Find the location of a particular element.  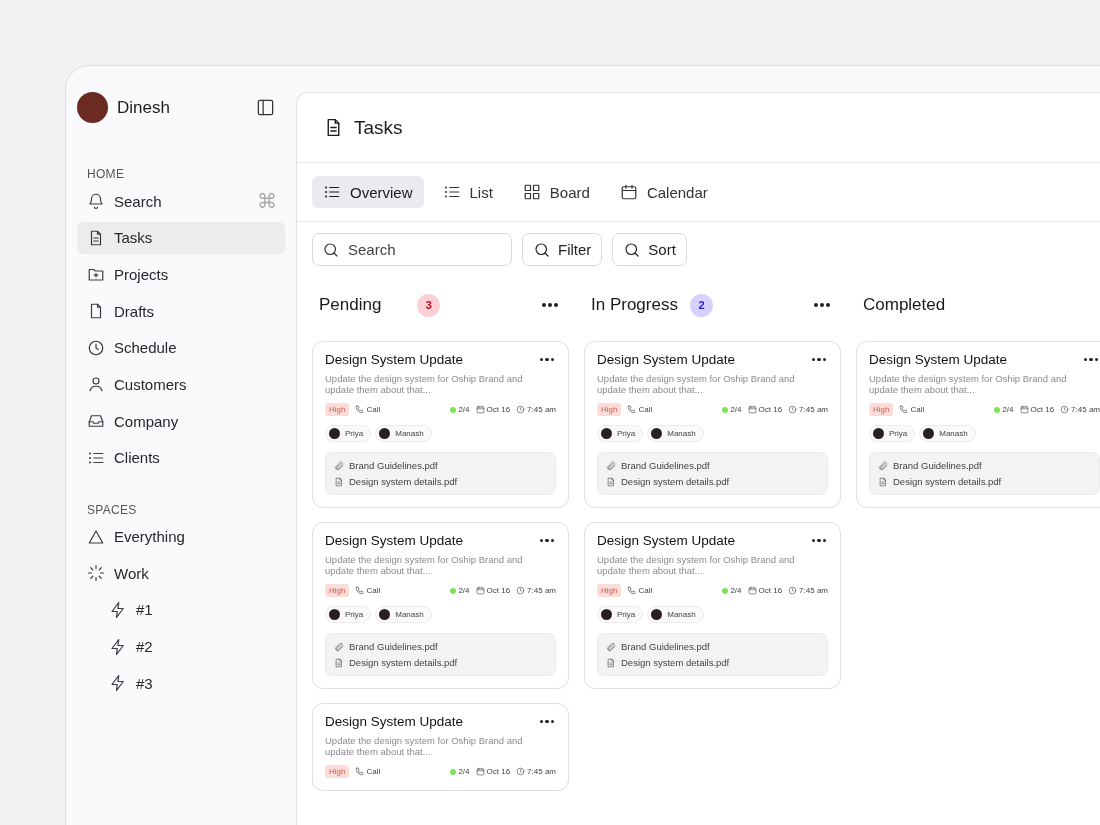

sidebar-item: Projects is located at coordinates (181, 274).